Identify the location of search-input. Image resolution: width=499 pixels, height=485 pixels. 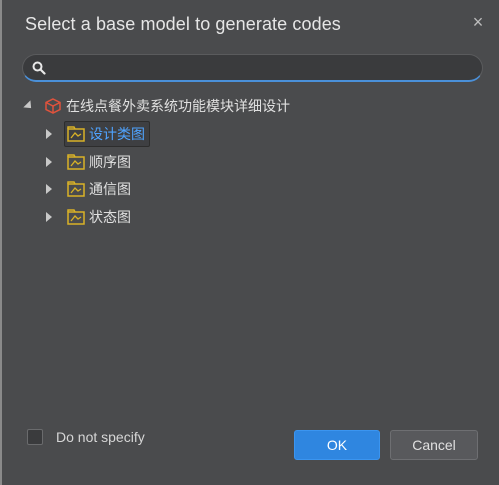
(265, 69).